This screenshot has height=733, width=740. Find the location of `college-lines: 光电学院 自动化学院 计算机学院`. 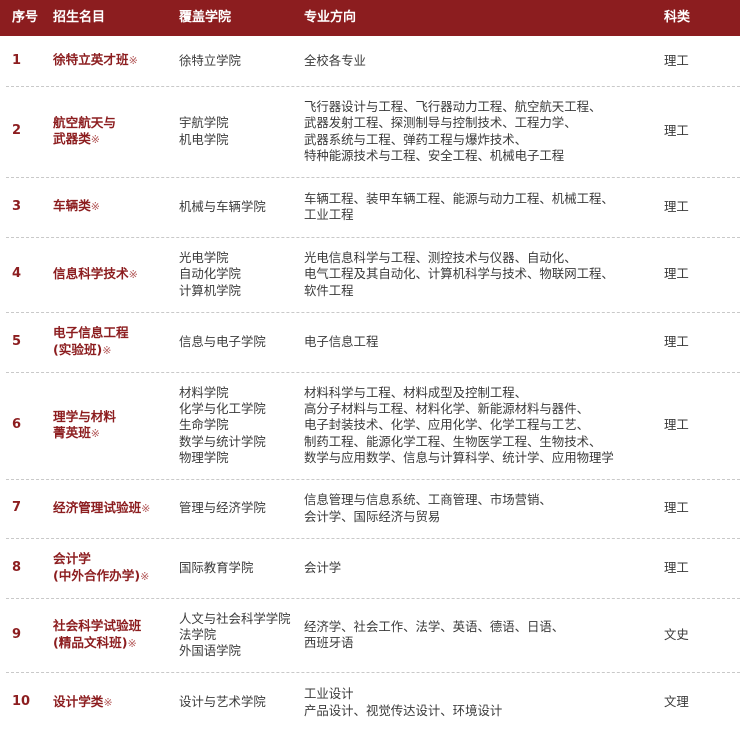

college-lines: 光电学院 自动化学院 计算机学院 is located at coordinates (210, 274).